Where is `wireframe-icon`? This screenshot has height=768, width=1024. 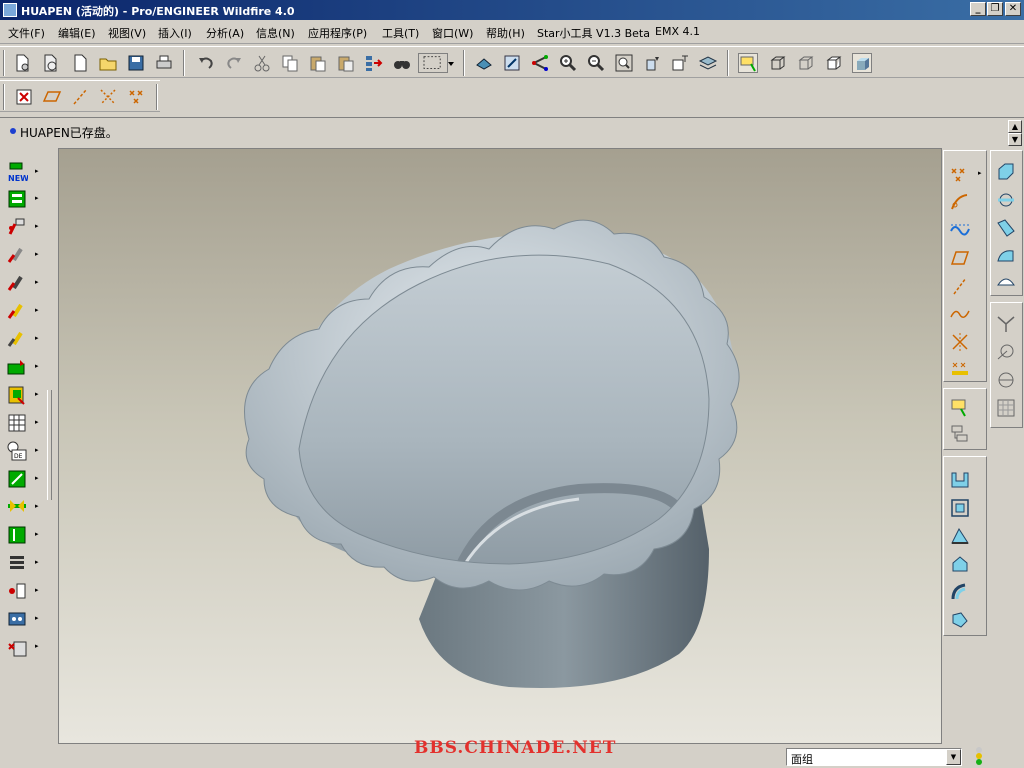 wireframe-icon is located at coordinates (778, 63).